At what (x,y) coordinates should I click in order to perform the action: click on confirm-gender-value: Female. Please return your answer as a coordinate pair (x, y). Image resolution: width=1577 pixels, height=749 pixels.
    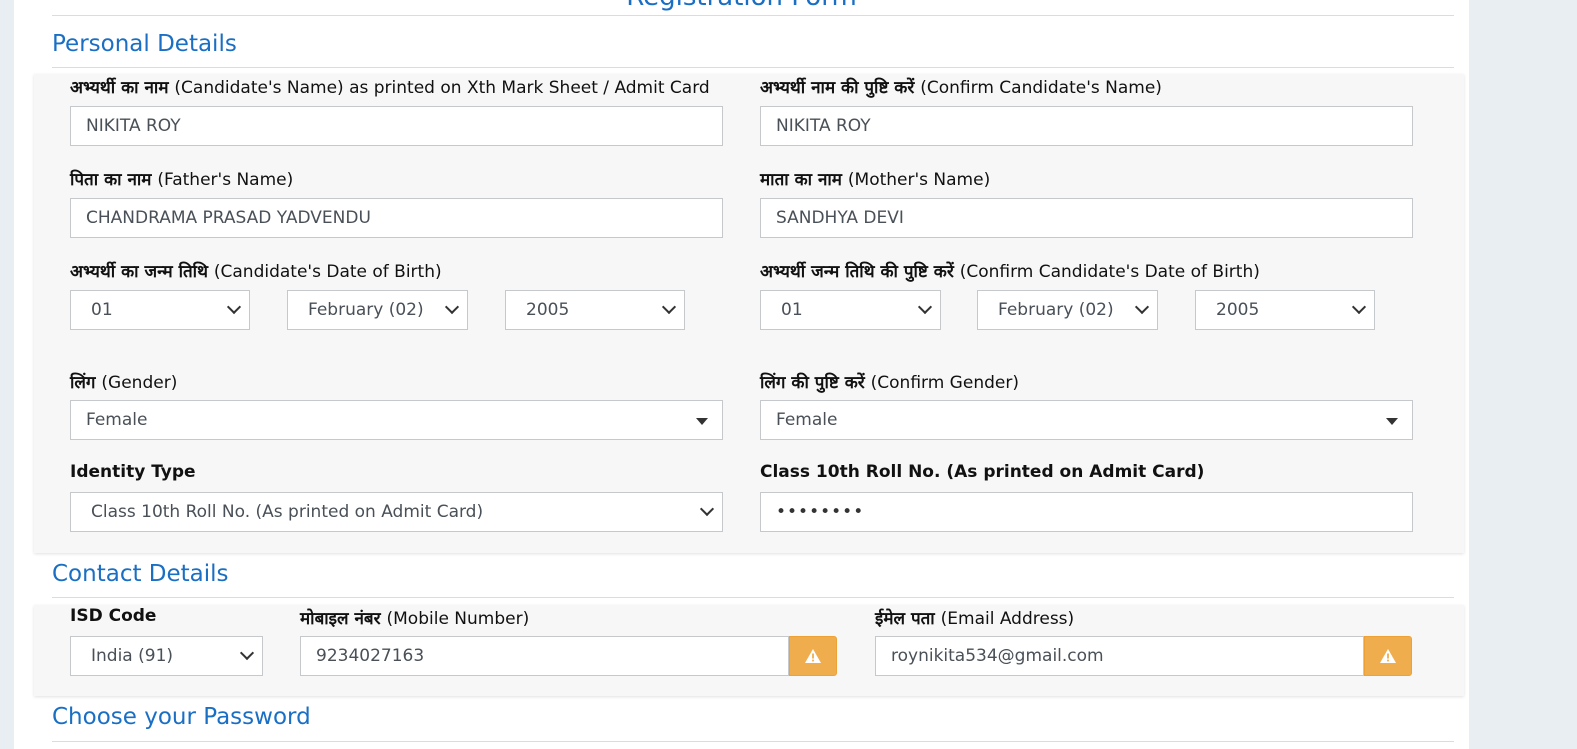
    Looking at the image, I should click on (807, 420).